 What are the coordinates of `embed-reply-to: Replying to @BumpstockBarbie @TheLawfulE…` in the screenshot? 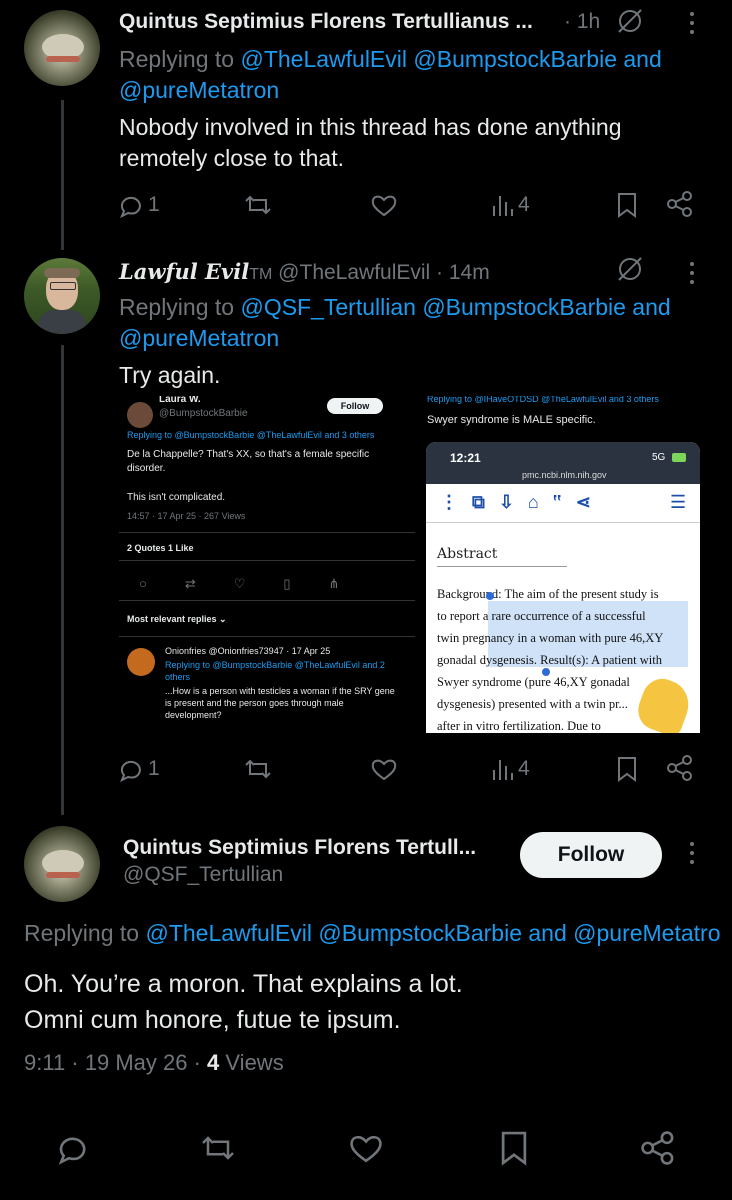 It's located at (275, 665).